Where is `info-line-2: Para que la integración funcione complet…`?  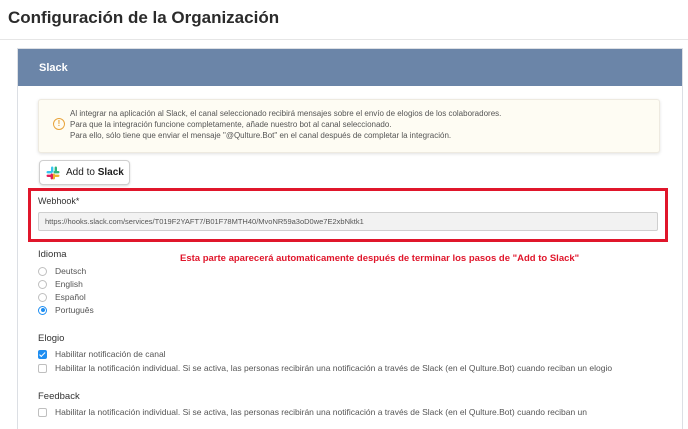 info-line-2: Para que la integración funcione complet… is located at coordinates (231, 124).